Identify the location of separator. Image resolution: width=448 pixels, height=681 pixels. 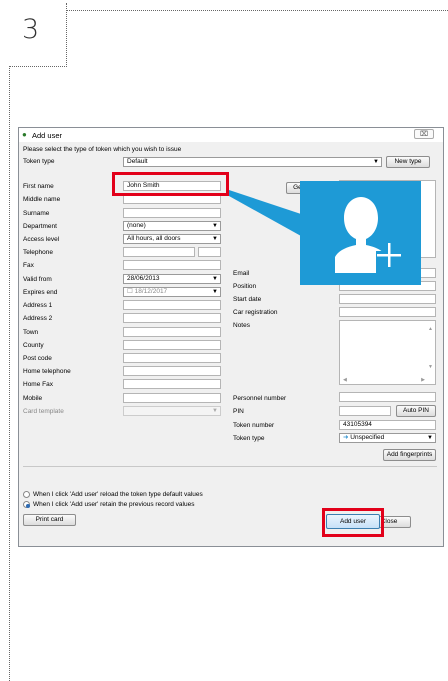
(230, 466).